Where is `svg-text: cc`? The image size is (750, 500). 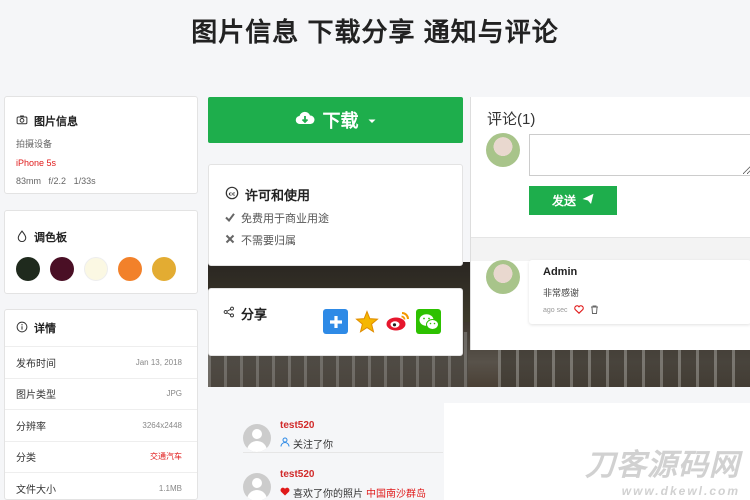 svg-text: cc is located at coordinates (232, 194).